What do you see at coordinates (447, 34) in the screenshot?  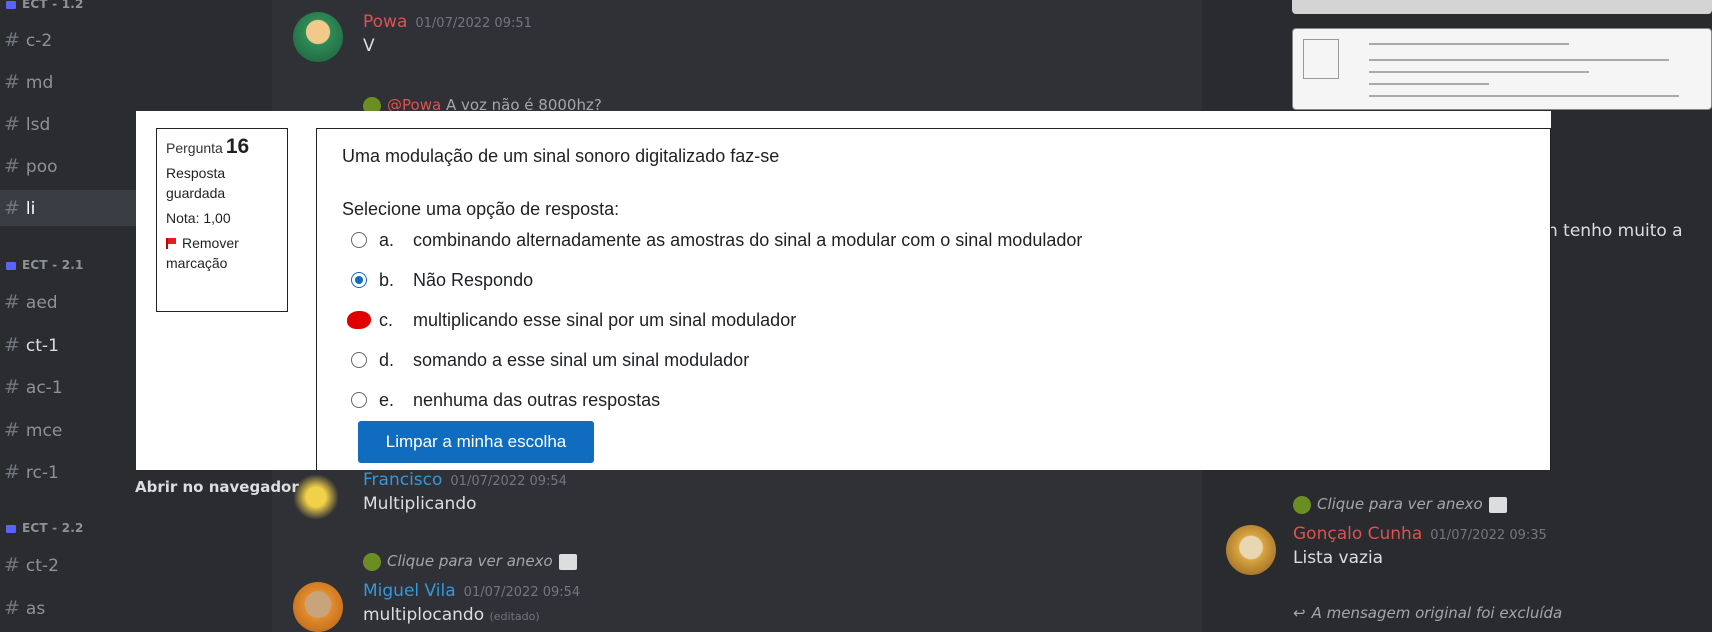 I see `chat-message: Powa 01/07/2022 09:51 V` at bounding box center [447, 34].